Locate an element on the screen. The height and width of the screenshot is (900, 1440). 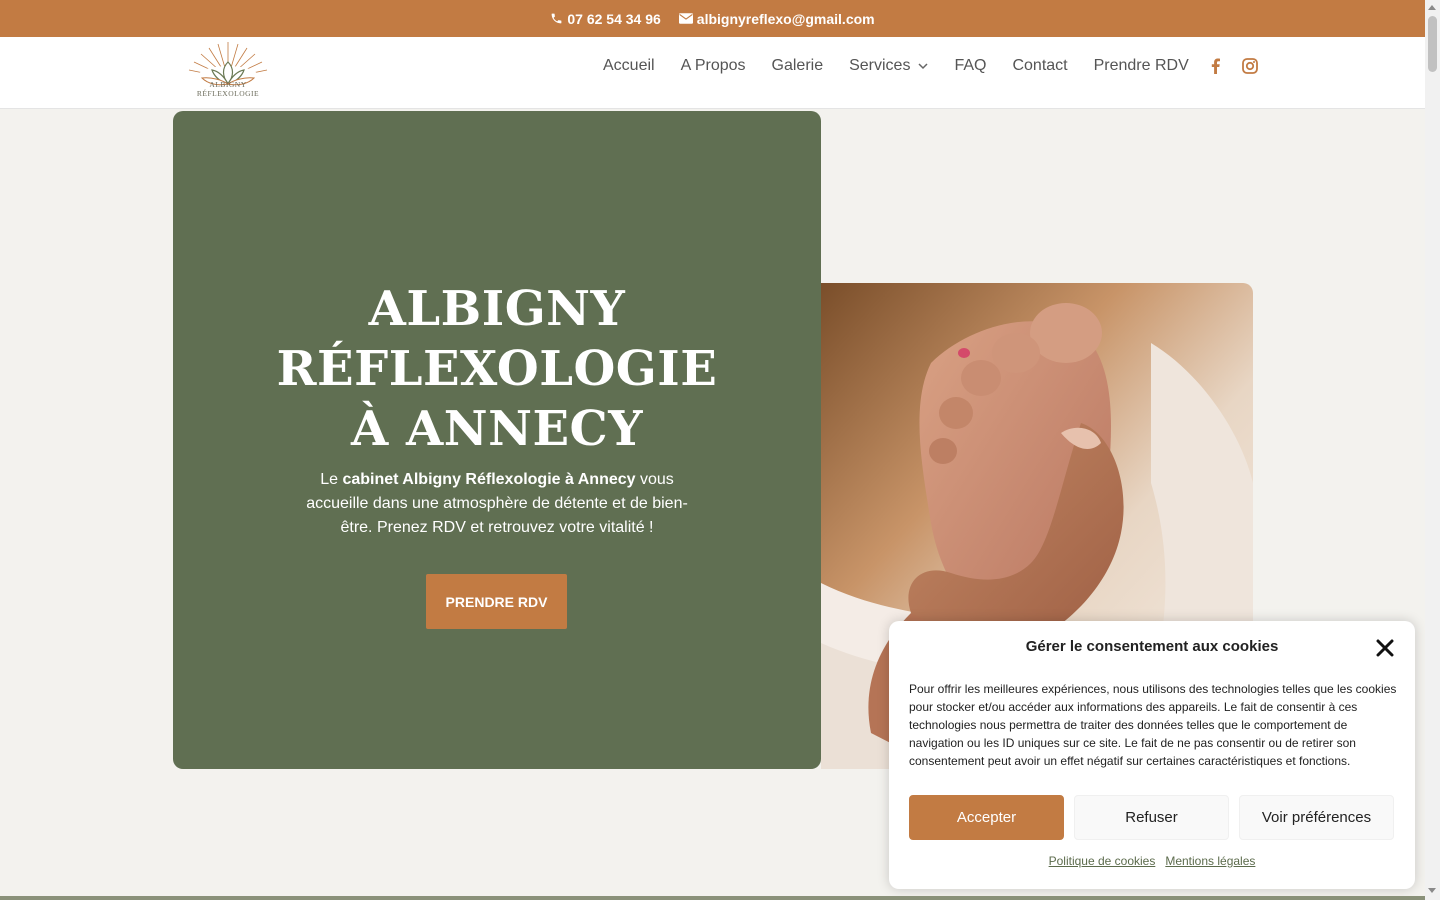
envelope-icon is located at coordinates (685, 18).